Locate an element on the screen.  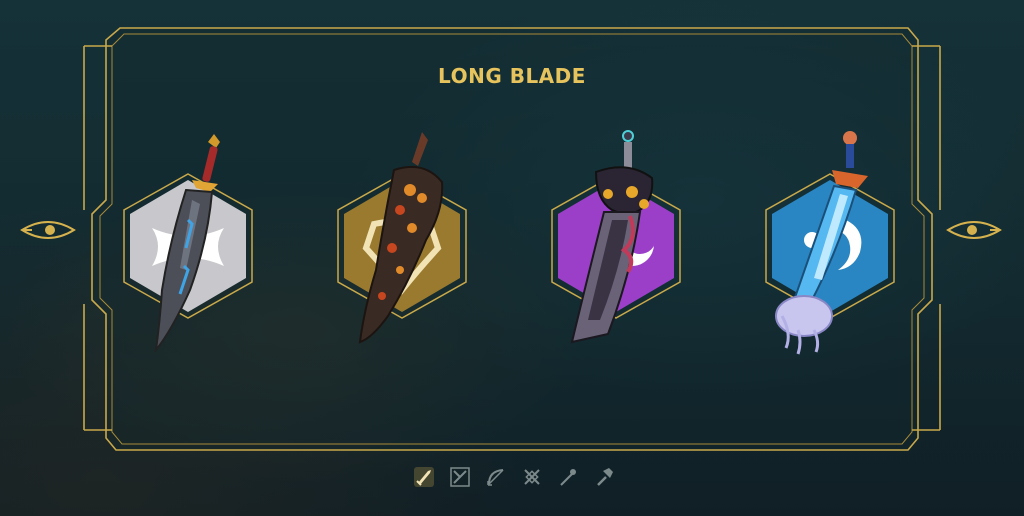
crossed-blades-icon is located at coordinates (532, 477).